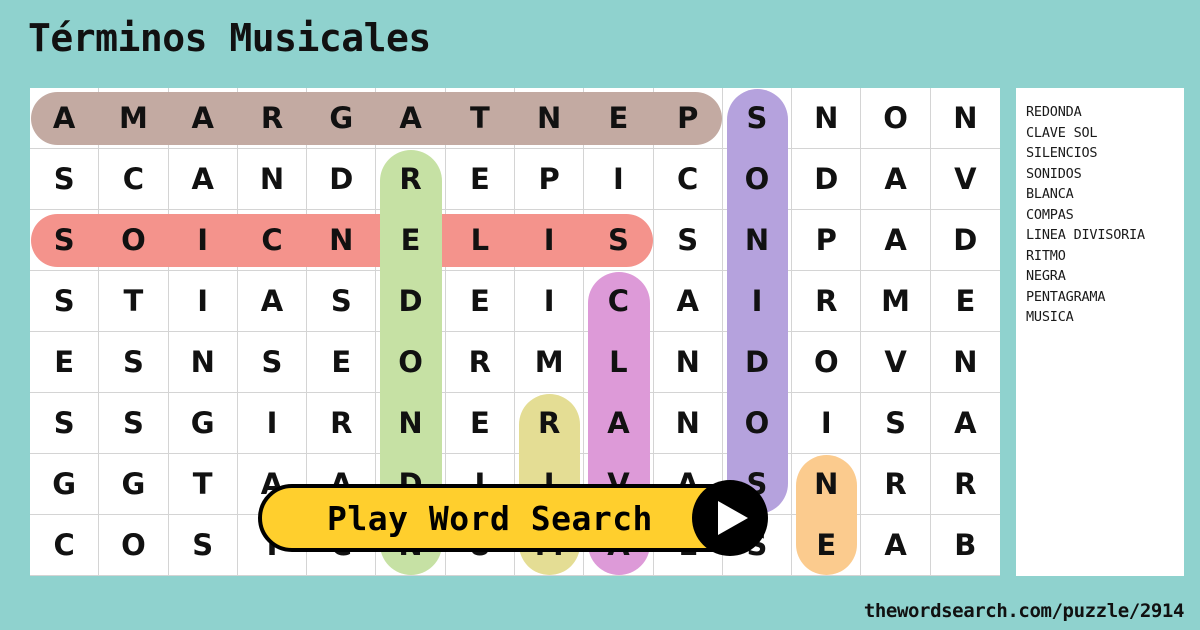 This screenshot has height=630, width=1200. I want to click on grid-letter: O, so click(133, 545).